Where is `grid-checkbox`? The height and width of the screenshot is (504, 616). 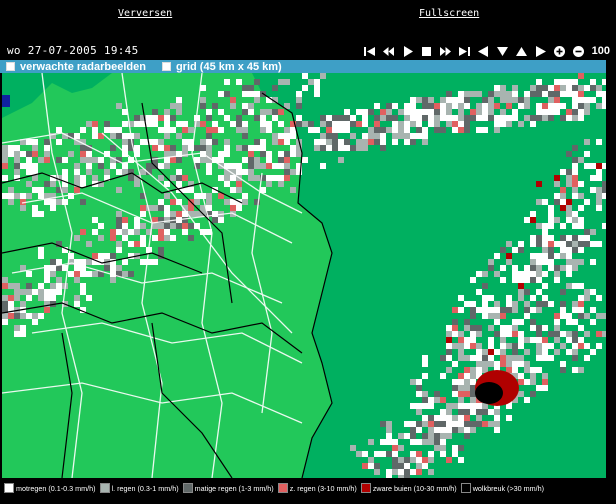 grid-checkbox is located at coordinates (166, 66).